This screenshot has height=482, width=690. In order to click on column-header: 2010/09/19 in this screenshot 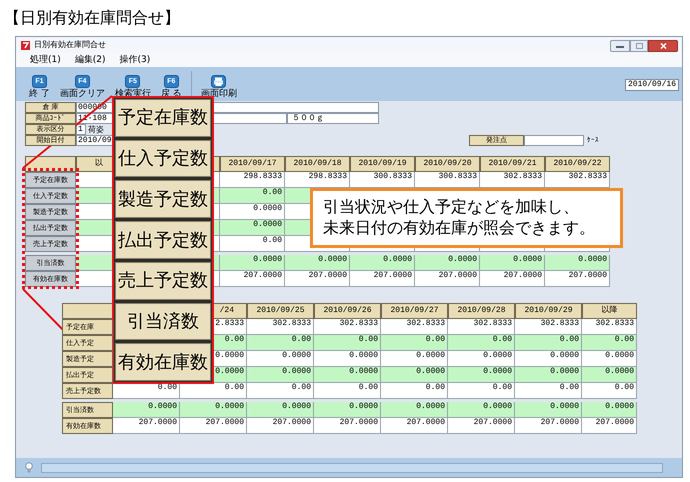, I will do `click(382, 164)`.